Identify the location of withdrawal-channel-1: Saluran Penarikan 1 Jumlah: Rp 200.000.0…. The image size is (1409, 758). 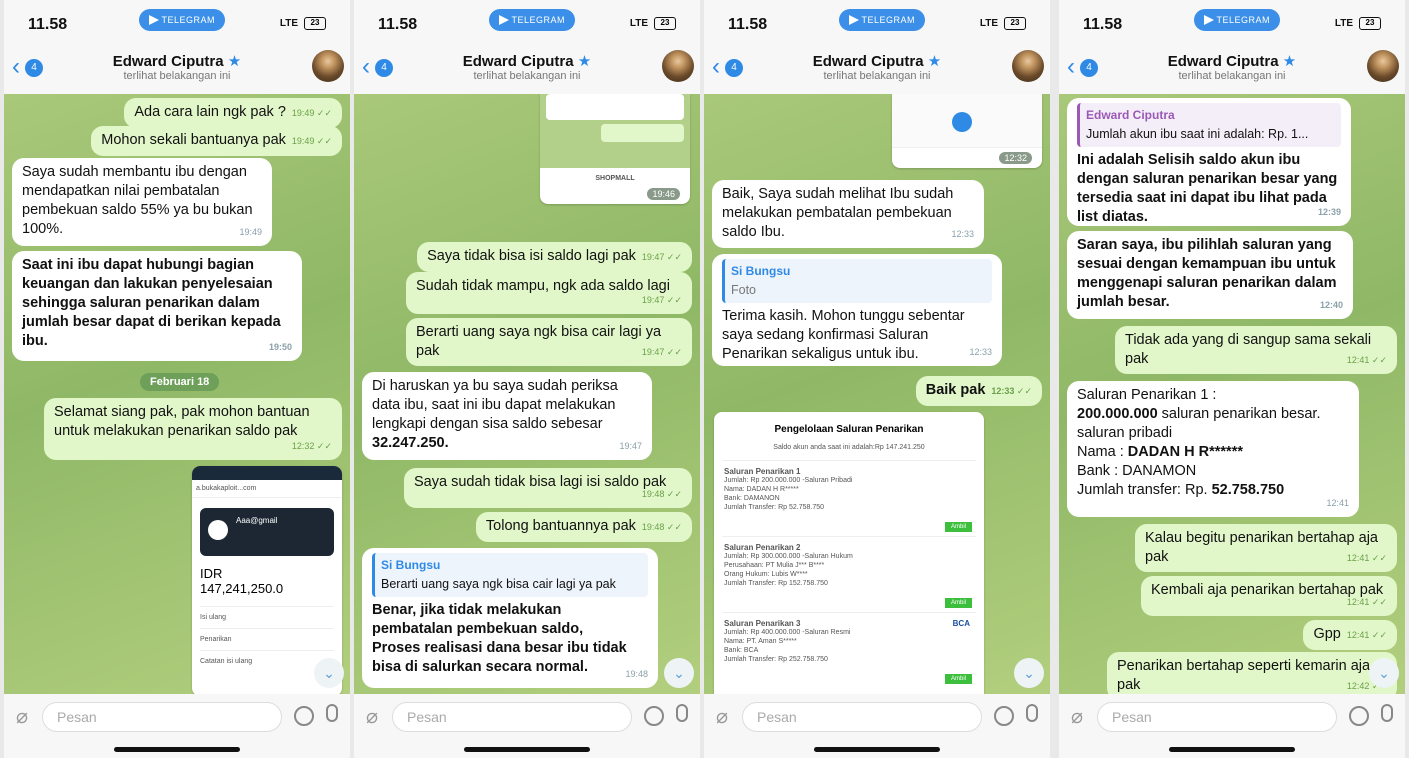
(849, 498).